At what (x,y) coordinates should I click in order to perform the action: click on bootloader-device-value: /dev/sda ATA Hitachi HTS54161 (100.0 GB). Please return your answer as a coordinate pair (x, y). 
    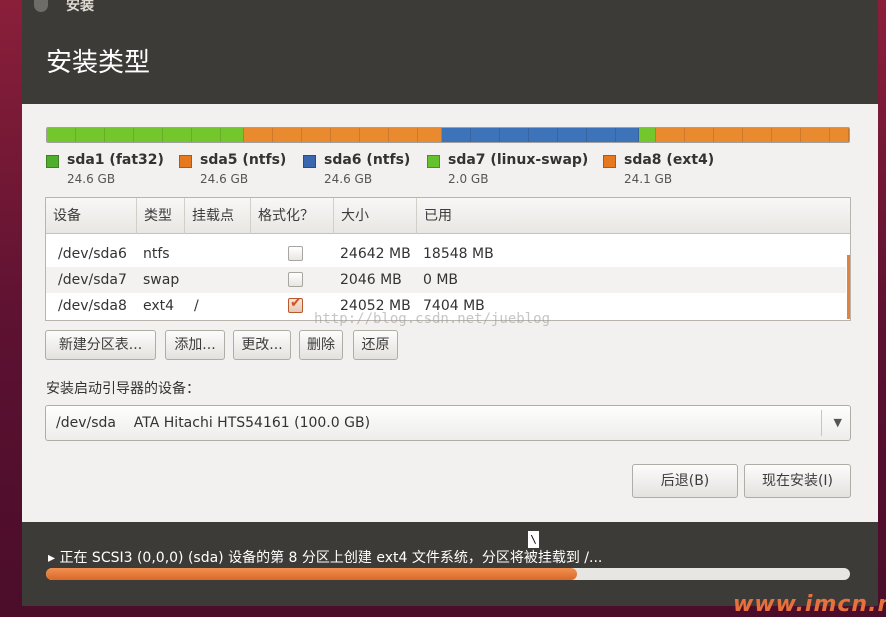
    Looking at the image, I should click on (213, 423).